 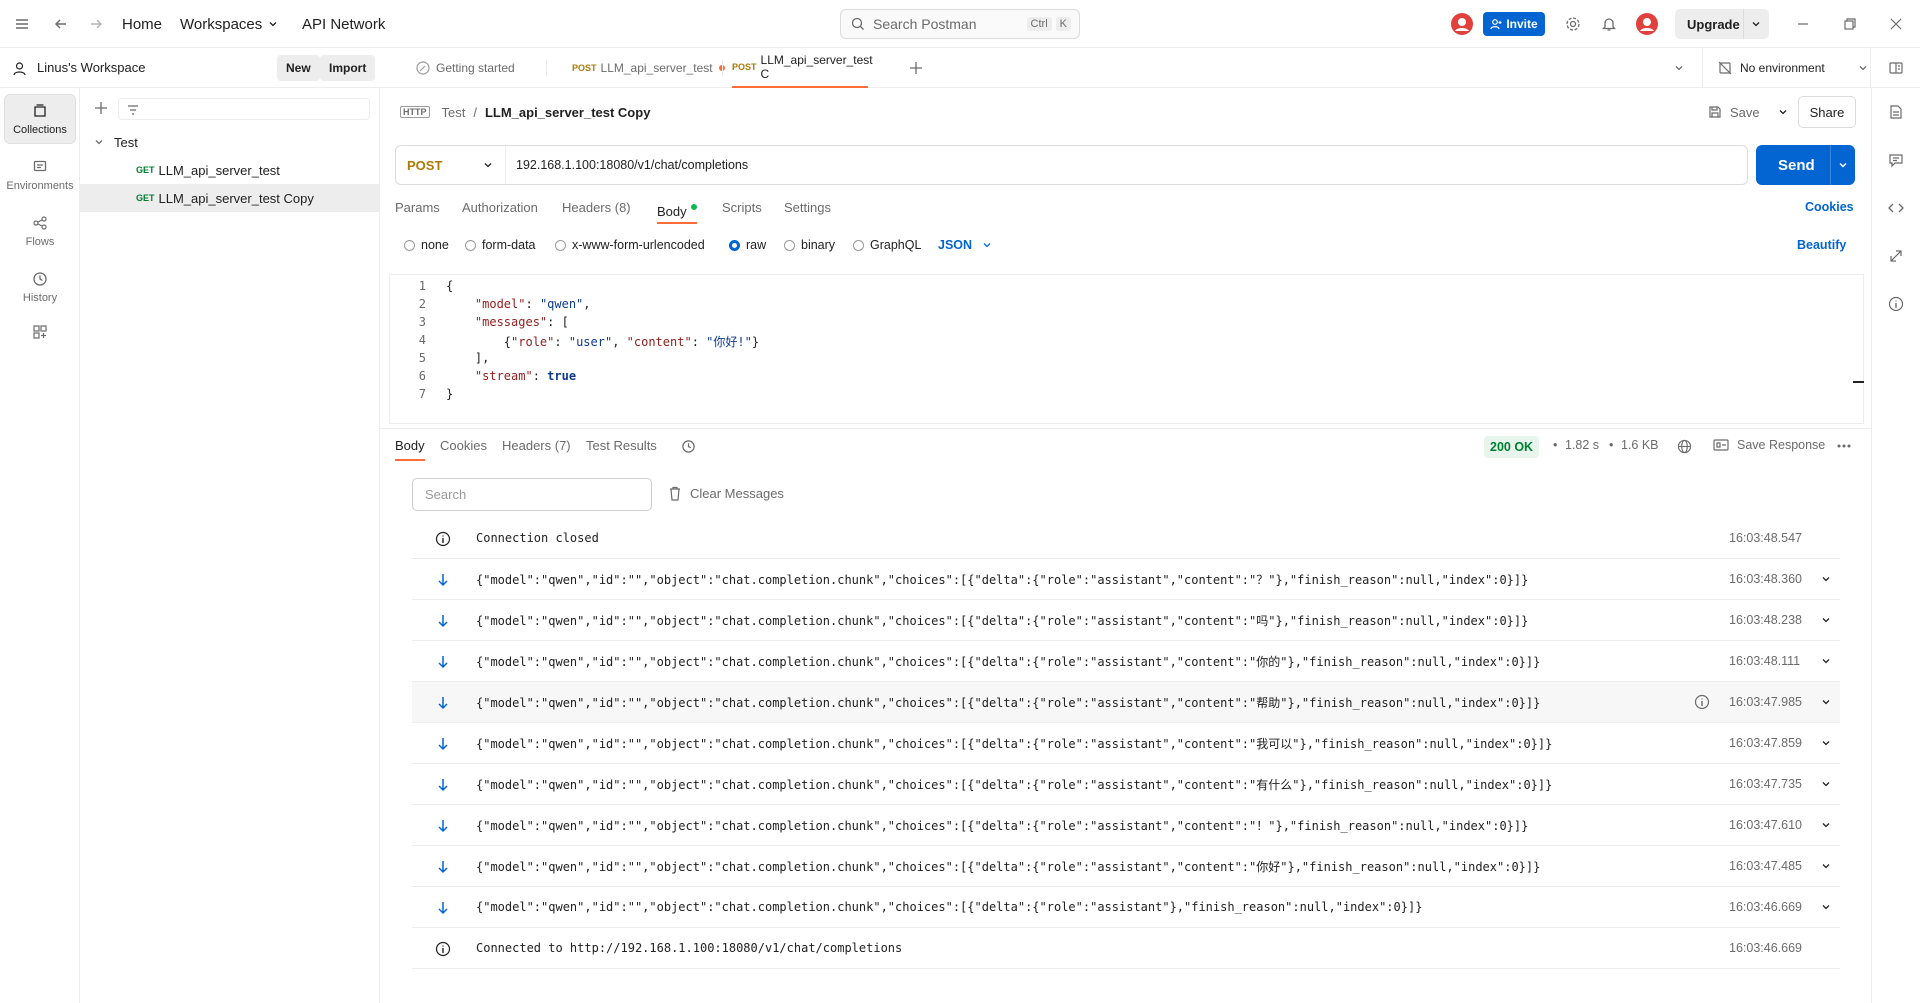 I want to click on tab-body: Body, so click(x=677, y=212).